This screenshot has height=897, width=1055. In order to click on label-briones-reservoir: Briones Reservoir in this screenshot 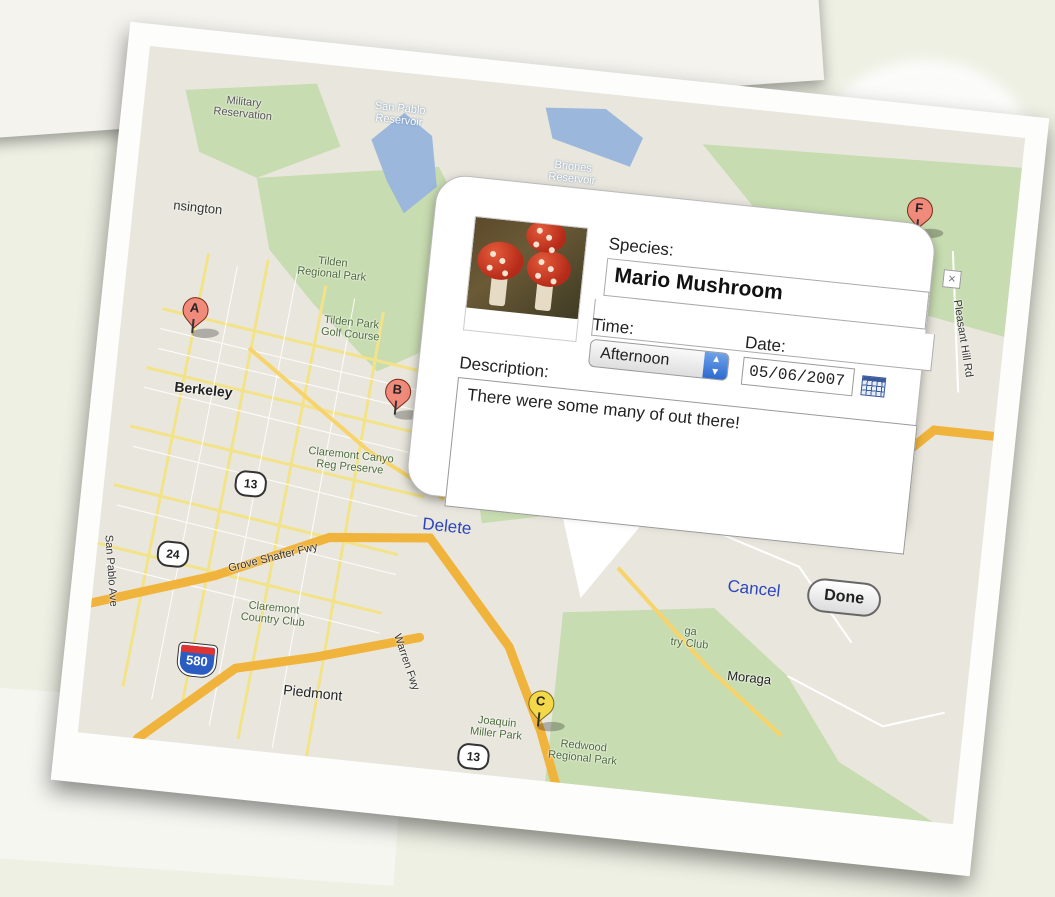, I will do `click(571, 173)`.